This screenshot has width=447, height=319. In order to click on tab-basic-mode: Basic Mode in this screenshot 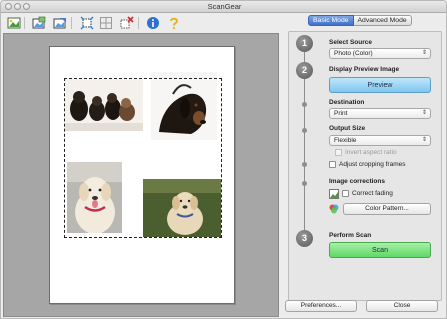, I will do `click(331, 20)`.